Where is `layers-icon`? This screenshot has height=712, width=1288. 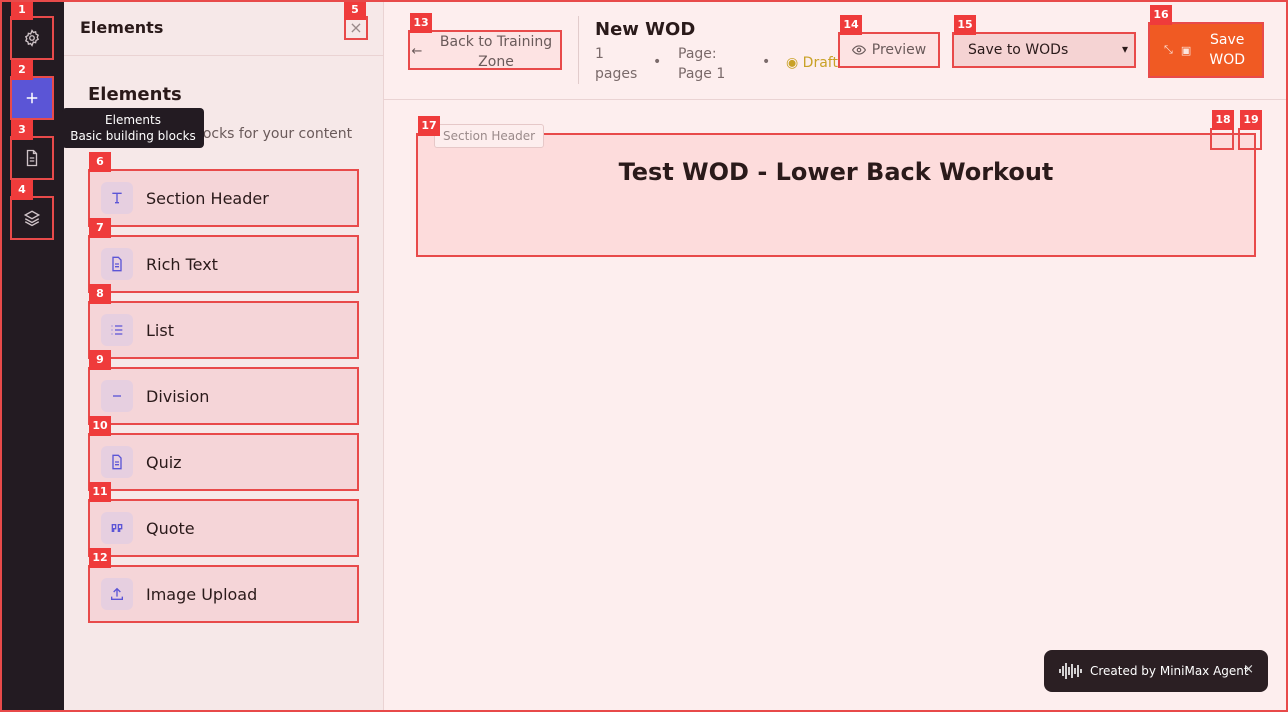 layers-icon is located at coordinates (32, 218).